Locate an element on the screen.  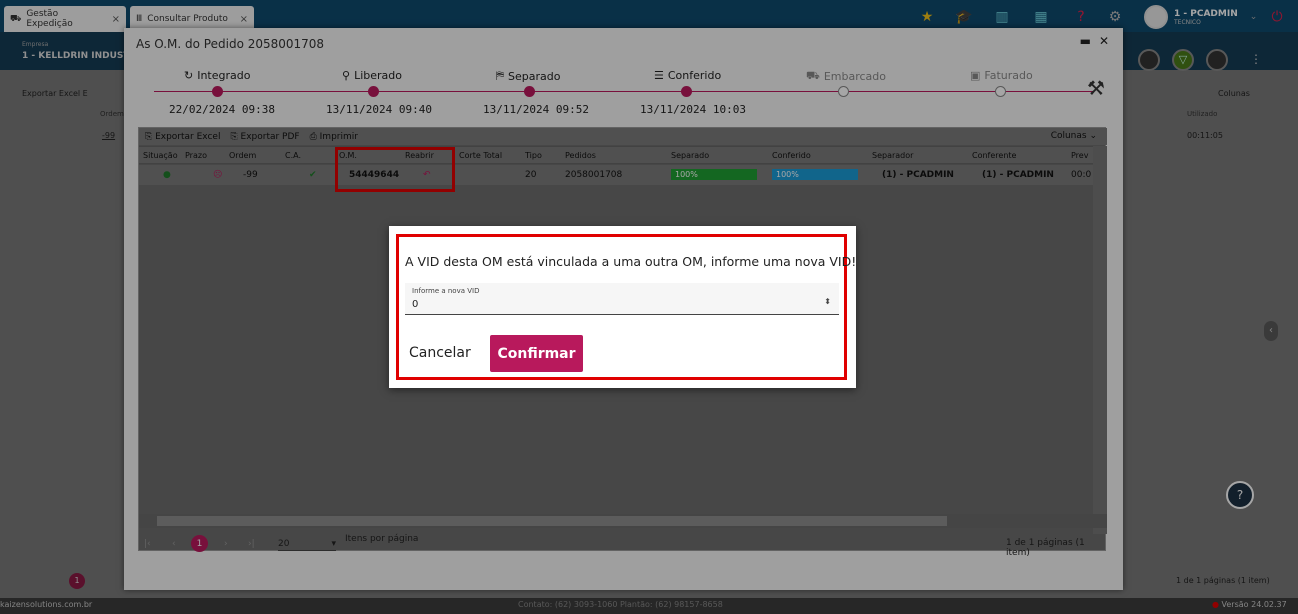
vid-input is located at coordinates (612, 304).